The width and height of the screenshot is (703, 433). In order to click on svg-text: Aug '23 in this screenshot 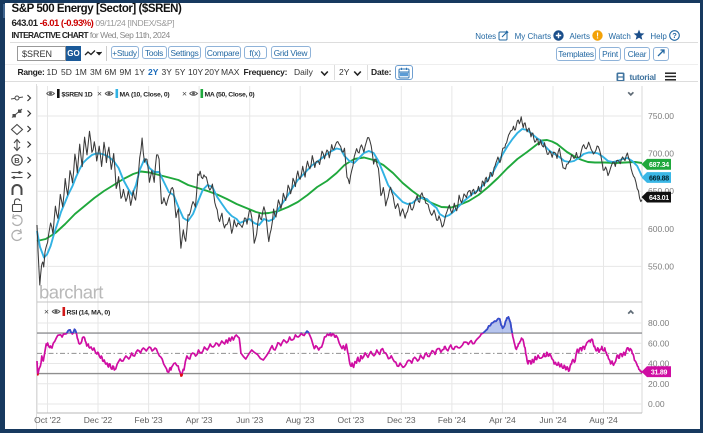, I will do `click(300, 420)`.